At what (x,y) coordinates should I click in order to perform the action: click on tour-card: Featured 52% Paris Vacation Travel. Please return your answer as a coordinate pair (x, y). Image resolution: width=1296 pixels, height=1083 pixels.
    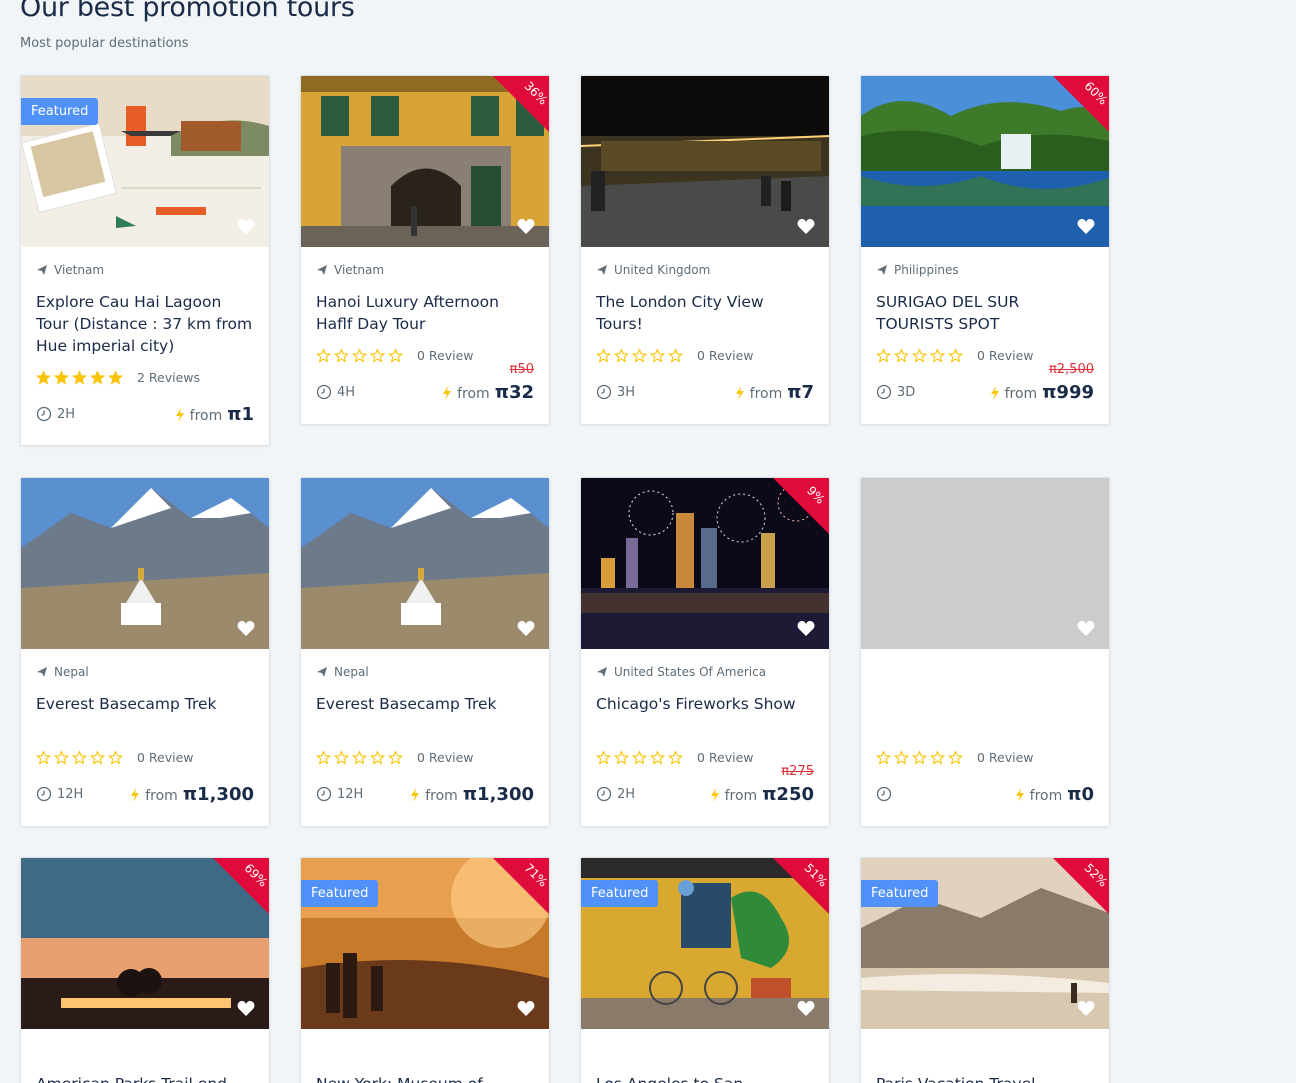
    Looking at the image, I should click on (985, 970).